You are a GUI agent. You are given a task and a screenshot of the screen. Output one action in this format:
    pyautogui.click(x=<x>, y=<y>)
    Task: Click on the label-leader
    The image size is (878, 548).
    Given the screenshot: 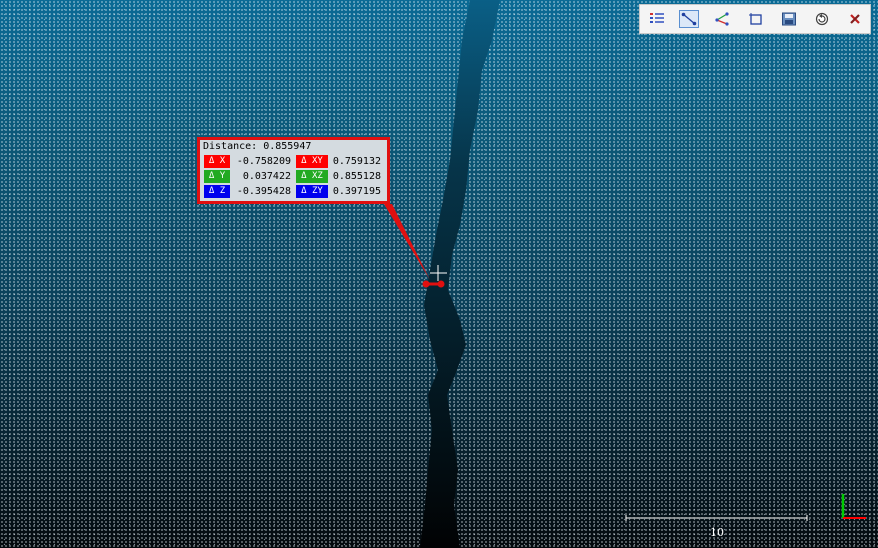 What is the action you would take?
    pyautogui.click(x=407, y=242)
    